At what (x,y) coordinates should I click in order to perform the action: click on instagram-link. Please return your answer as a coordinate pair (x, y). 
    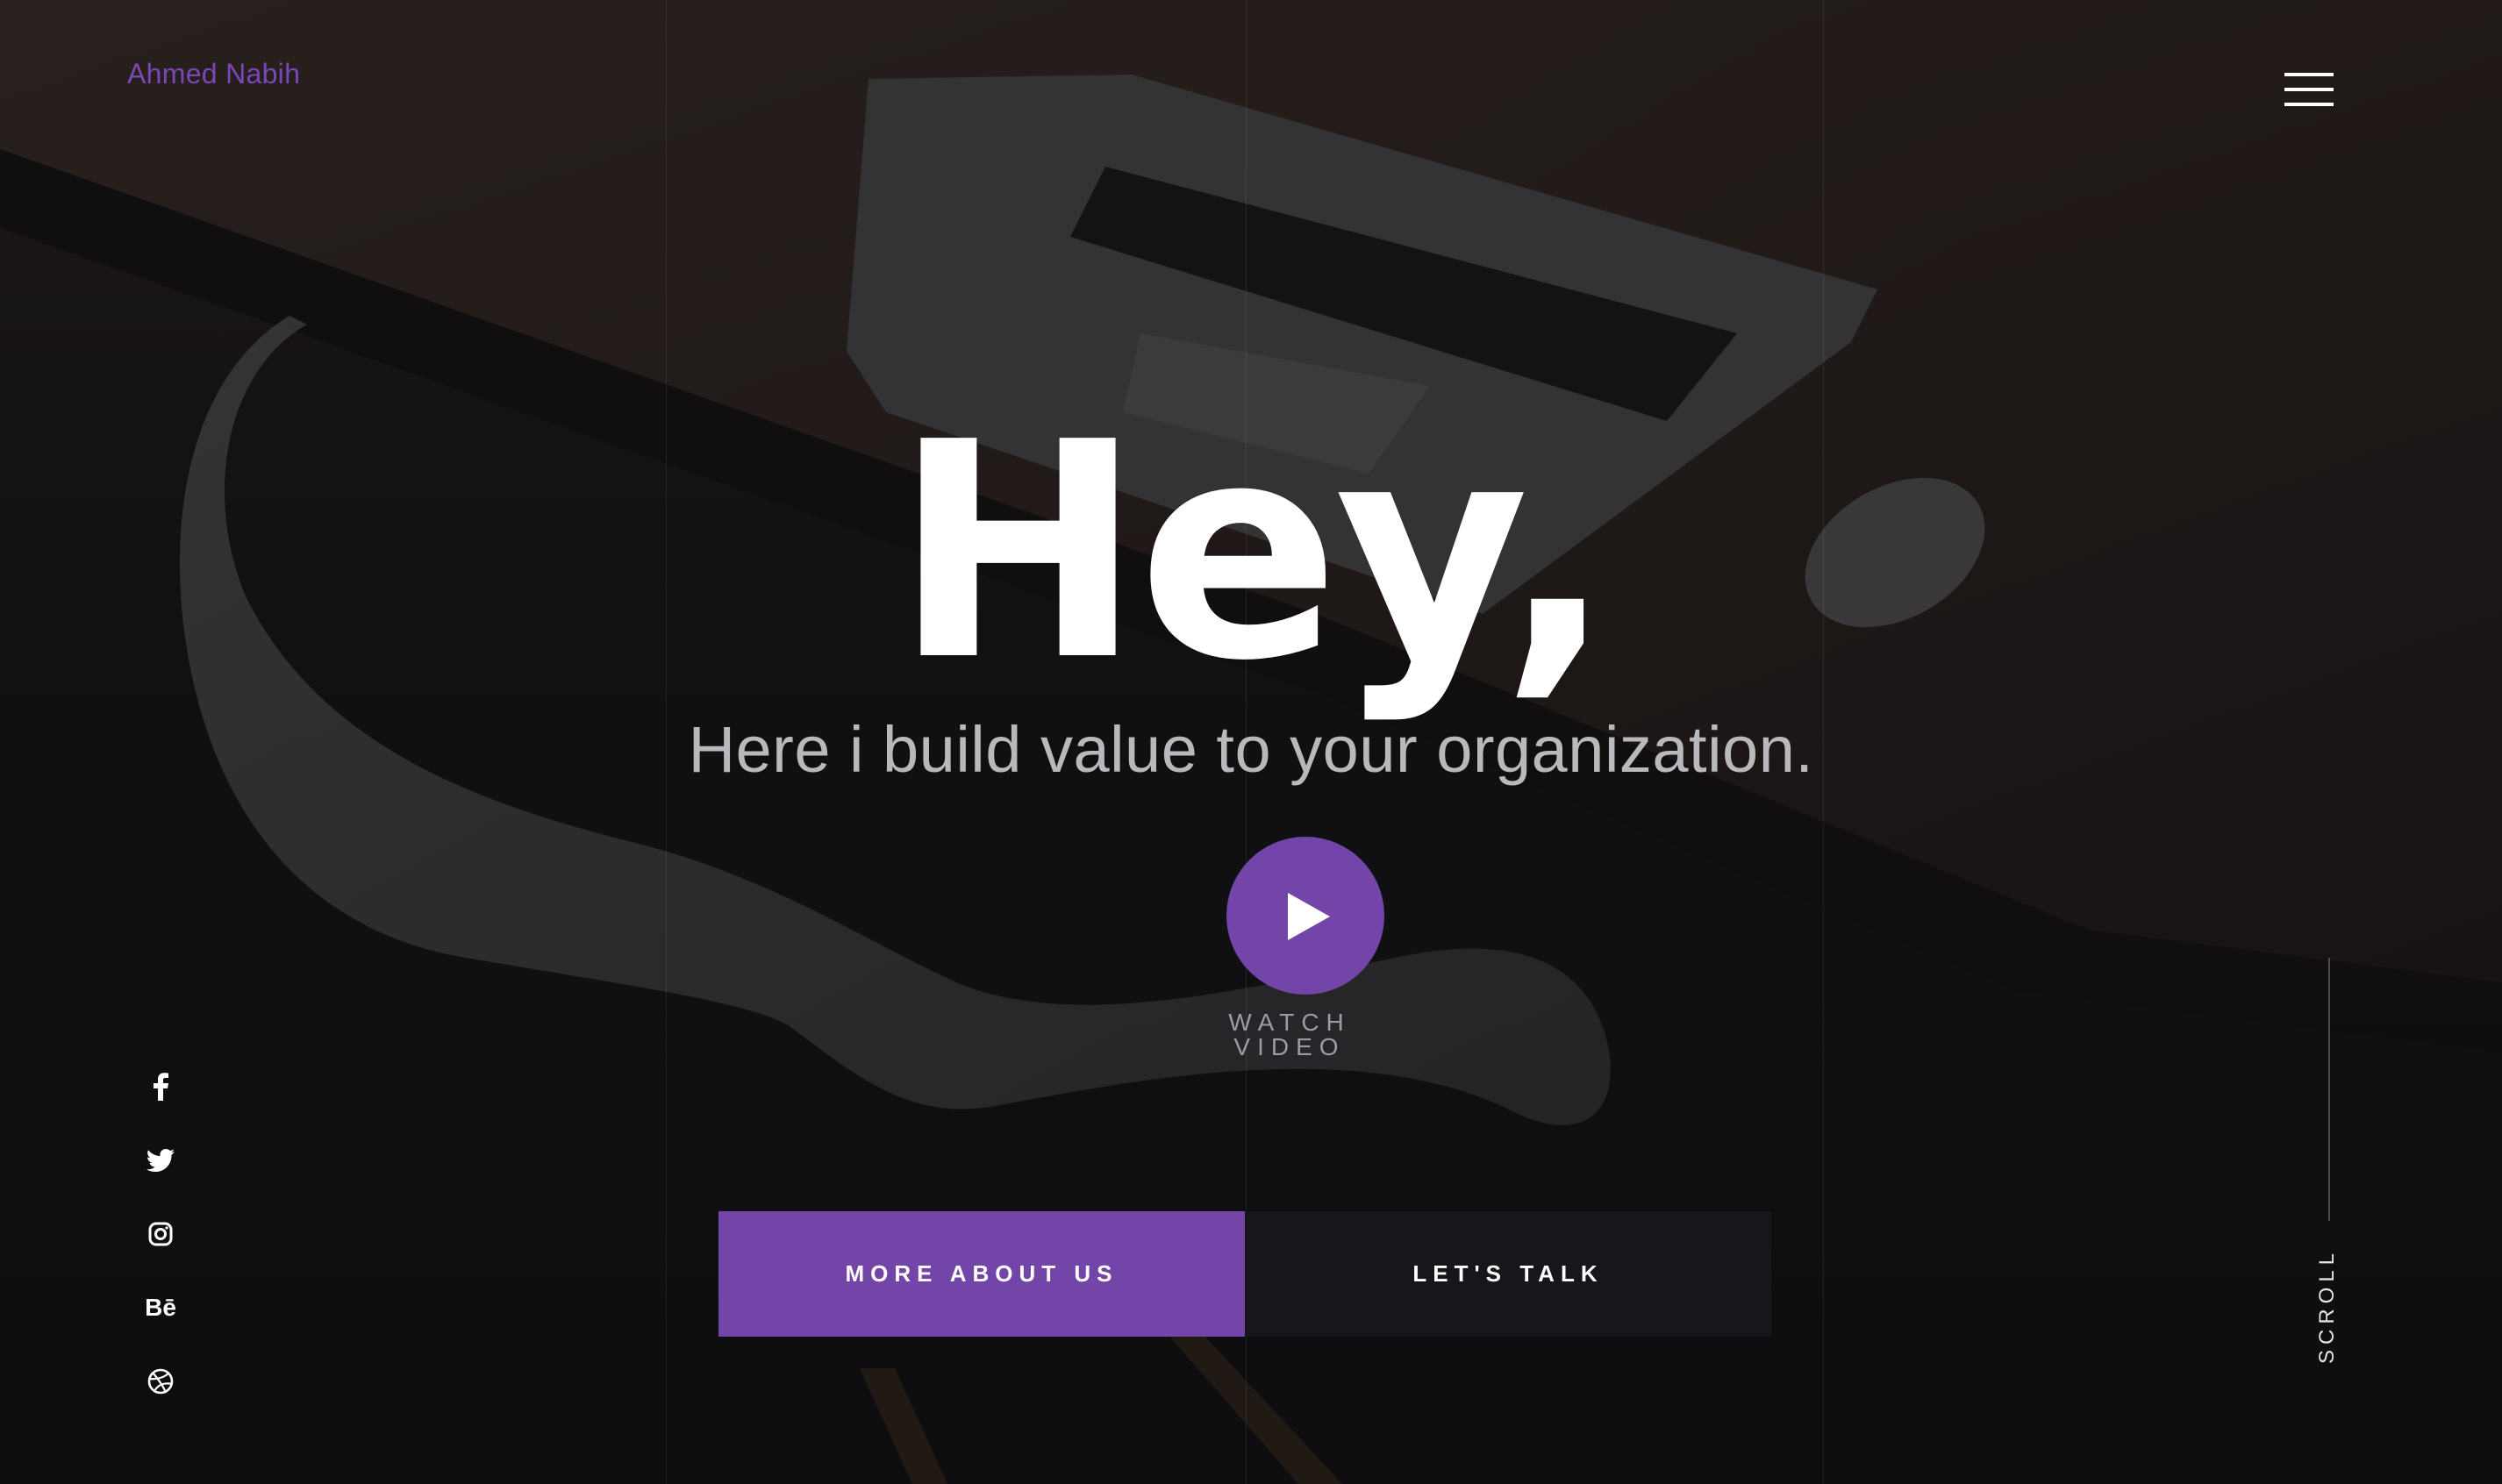
    Looking at the image, I should click on (161, 1234).